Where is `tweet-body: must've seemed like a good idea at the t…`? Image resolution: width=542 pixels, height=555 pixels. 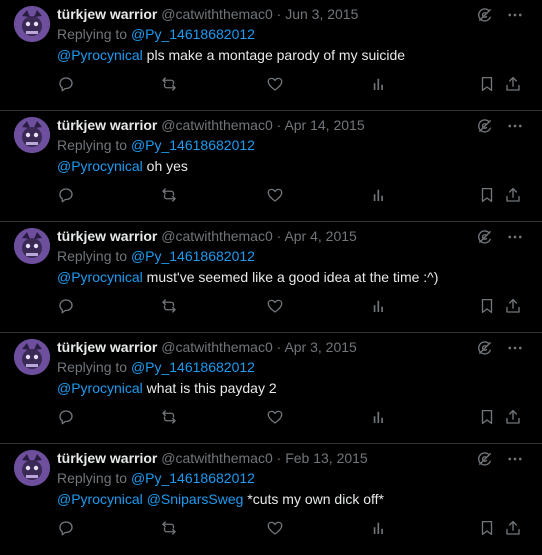 tweet-body: must've seemed like a good idea at the t… is located at coordinates (290, 277).